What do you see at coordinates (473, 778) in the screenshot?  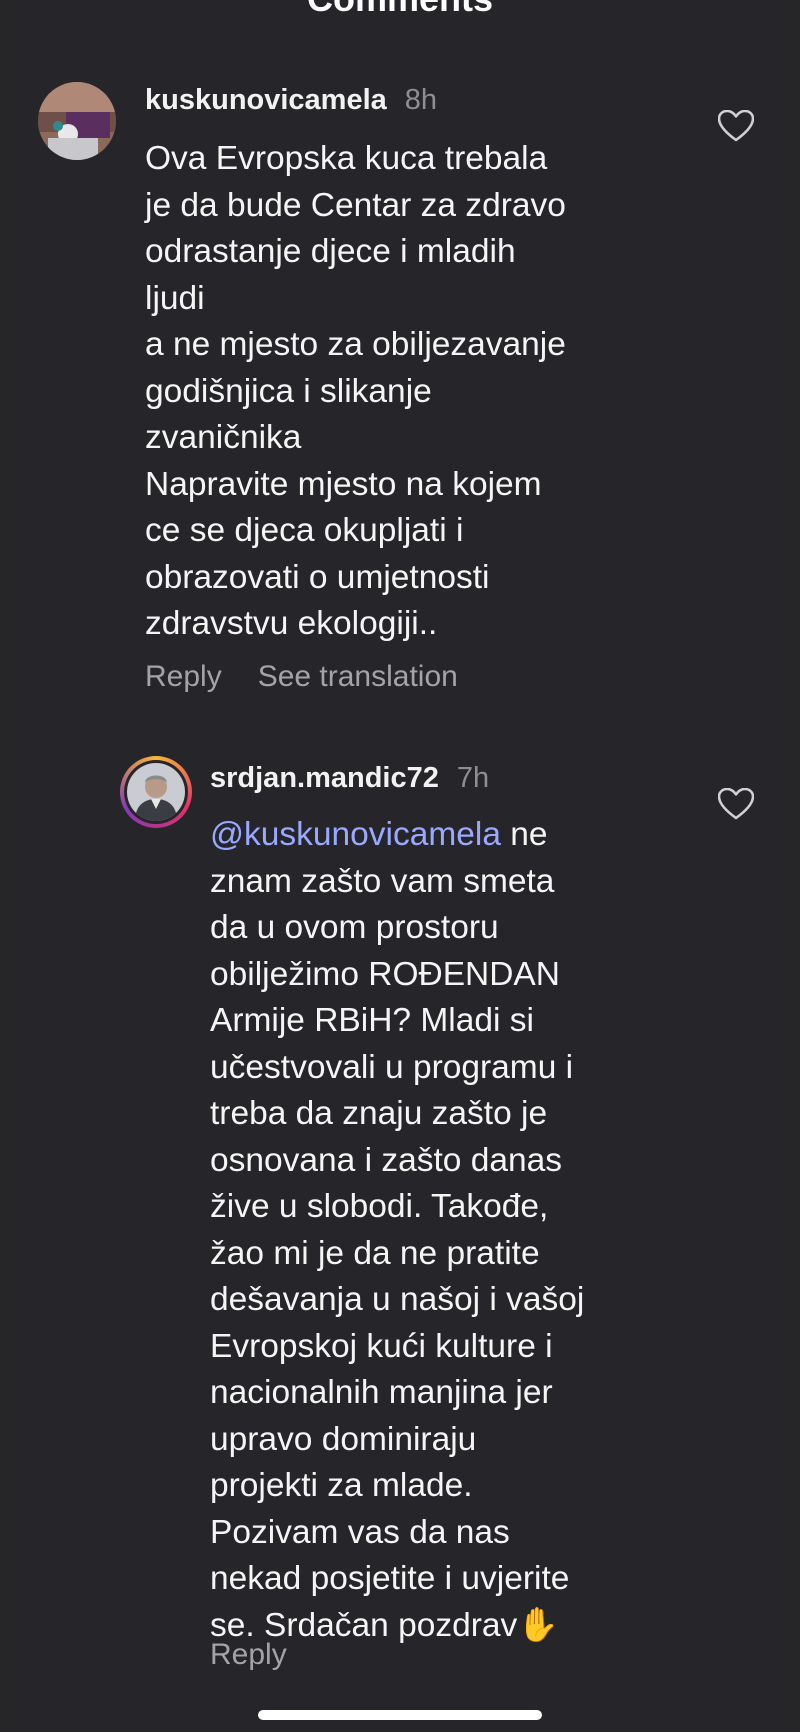 I see `comment-timestamp: 7h` at bounding box center [473, 778].